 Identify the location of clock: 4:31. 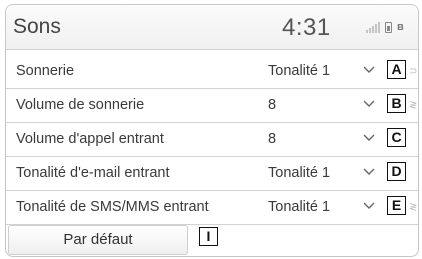
(306, 27).